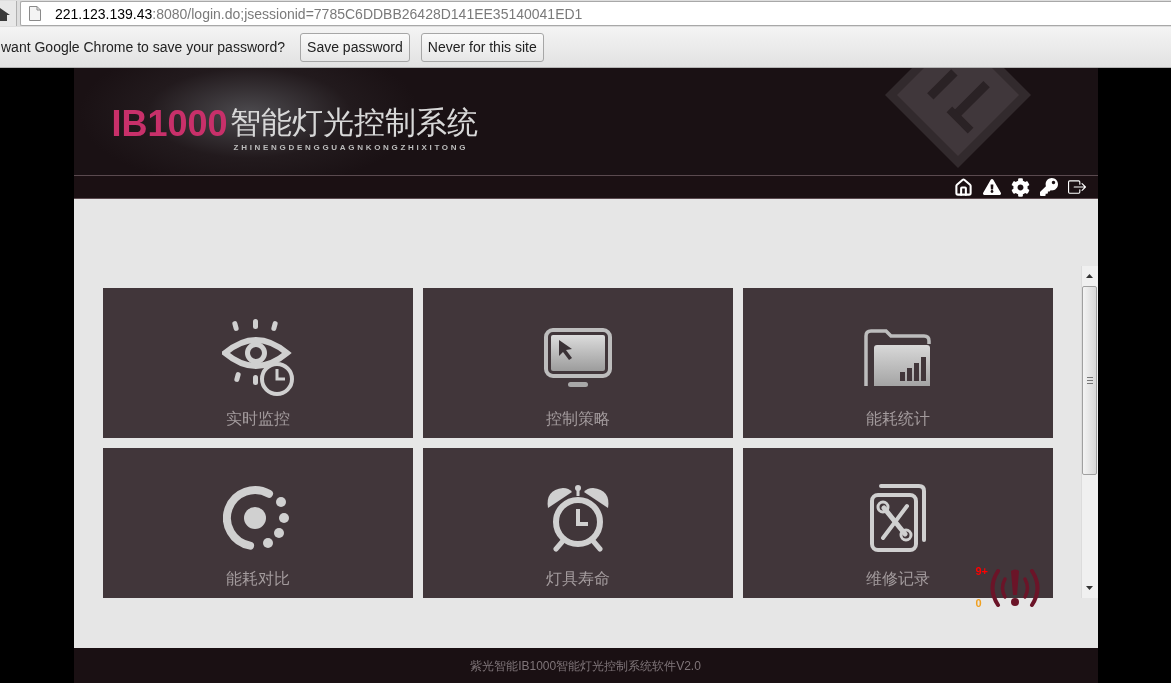 This screenshot has width=1171, height=683. What do you see at coordinates (1048, 187) in the screenshot?
I see `key-icon` at bounding box center [1048, 187].